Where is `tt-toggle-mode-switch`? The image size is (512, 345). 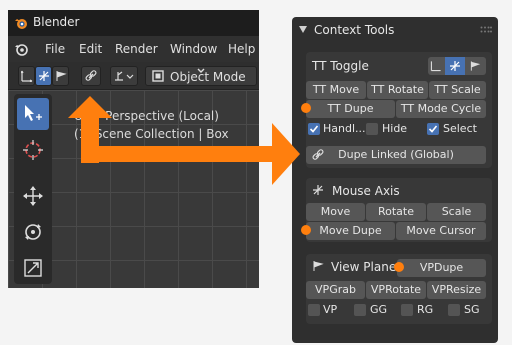 tt-toggle-mode-switch is located at coordinates (457, 66).